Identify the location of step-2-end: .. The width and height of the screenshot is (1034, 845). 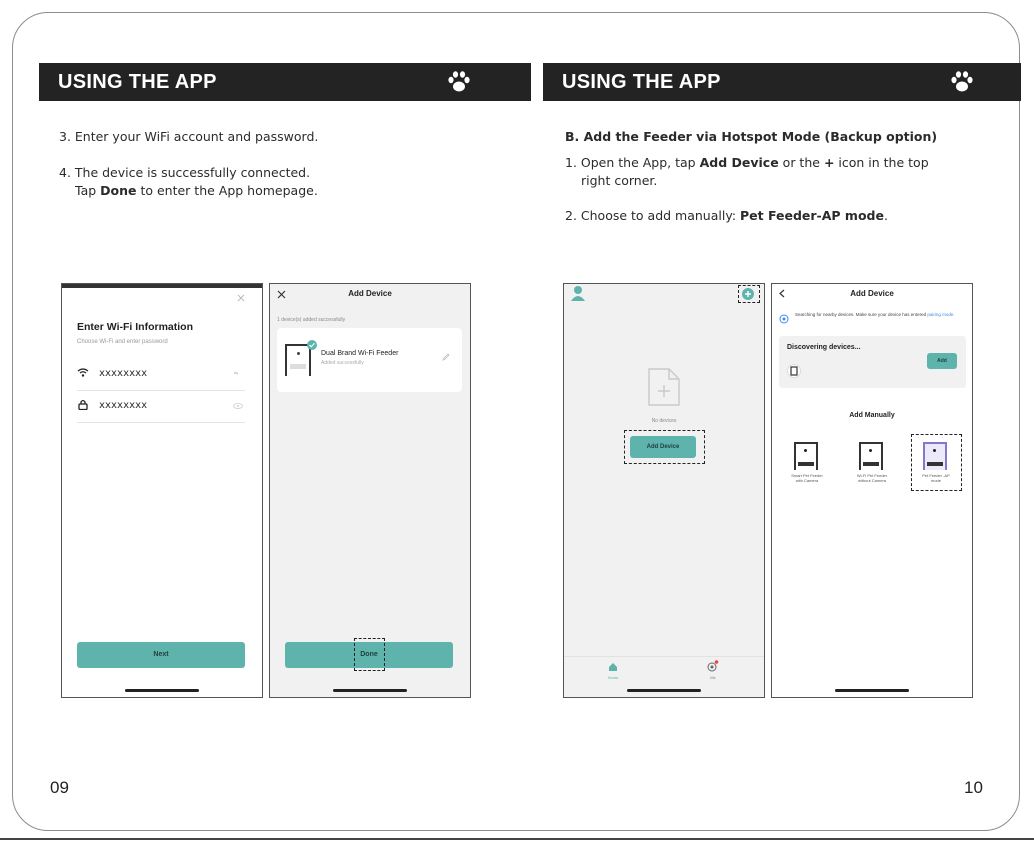
(885, 215).